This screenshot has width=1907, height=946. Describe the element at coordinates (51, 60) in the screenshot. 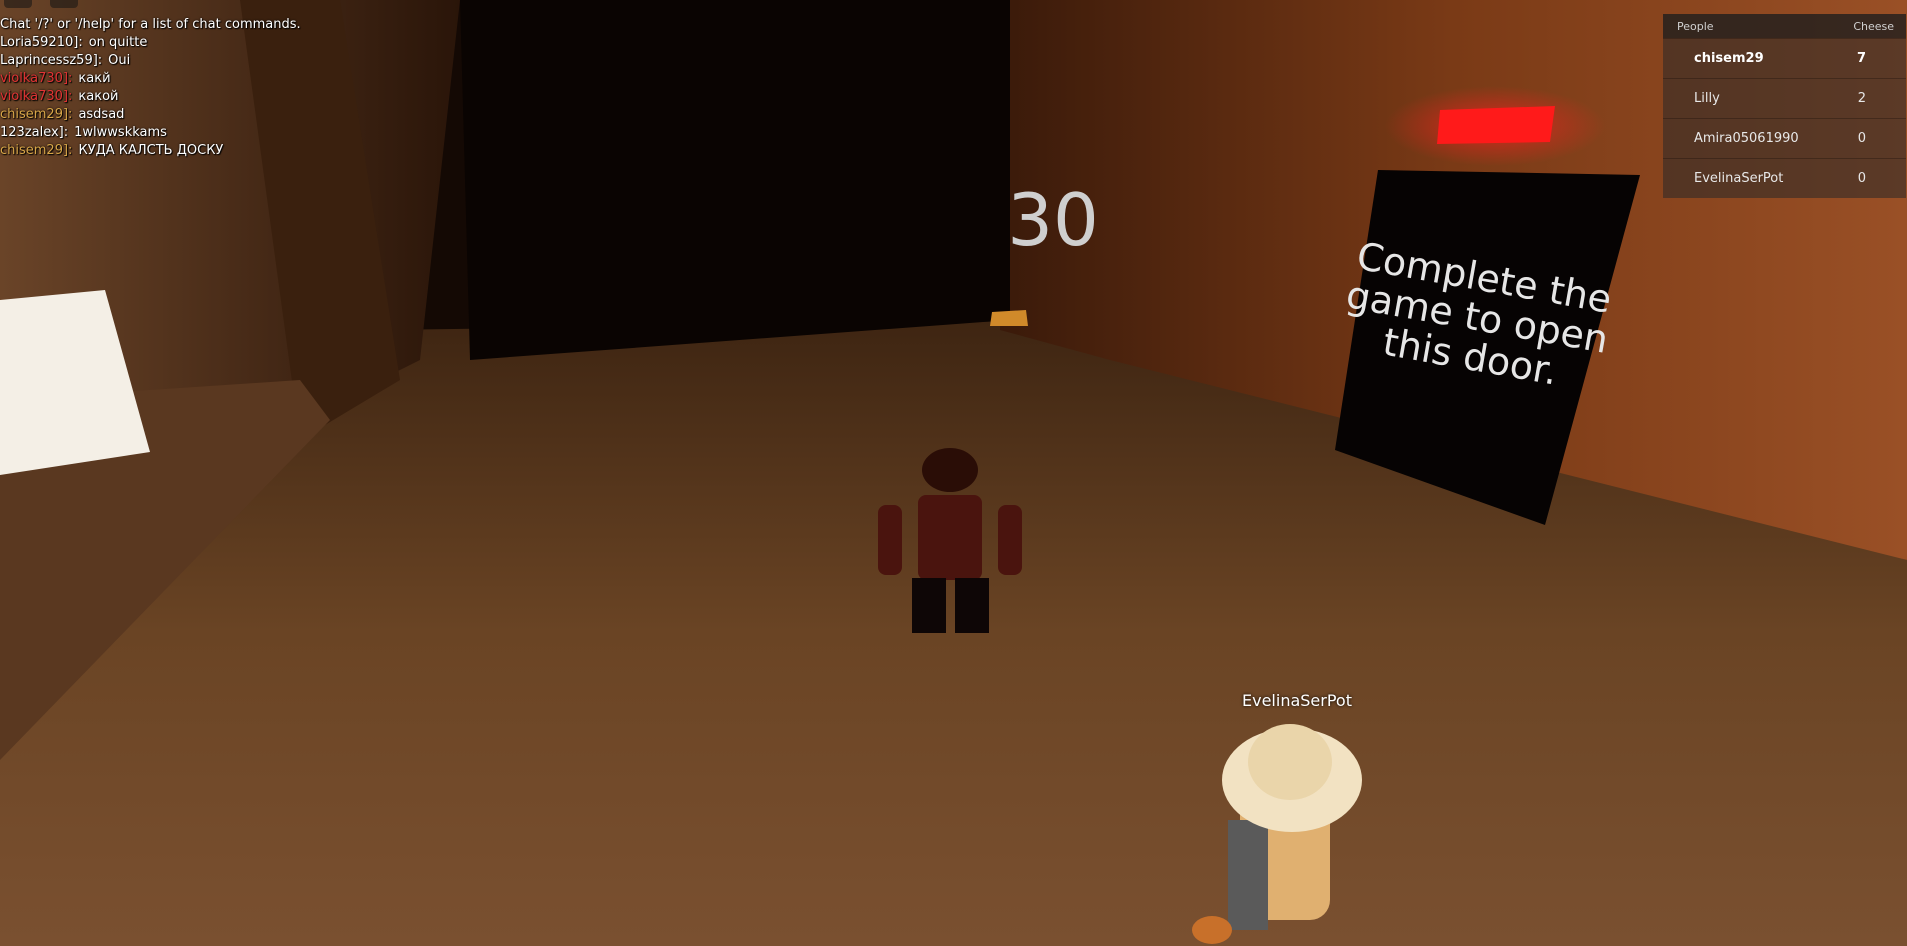

I see `chat-username: Laprincessz59]:` at that location.